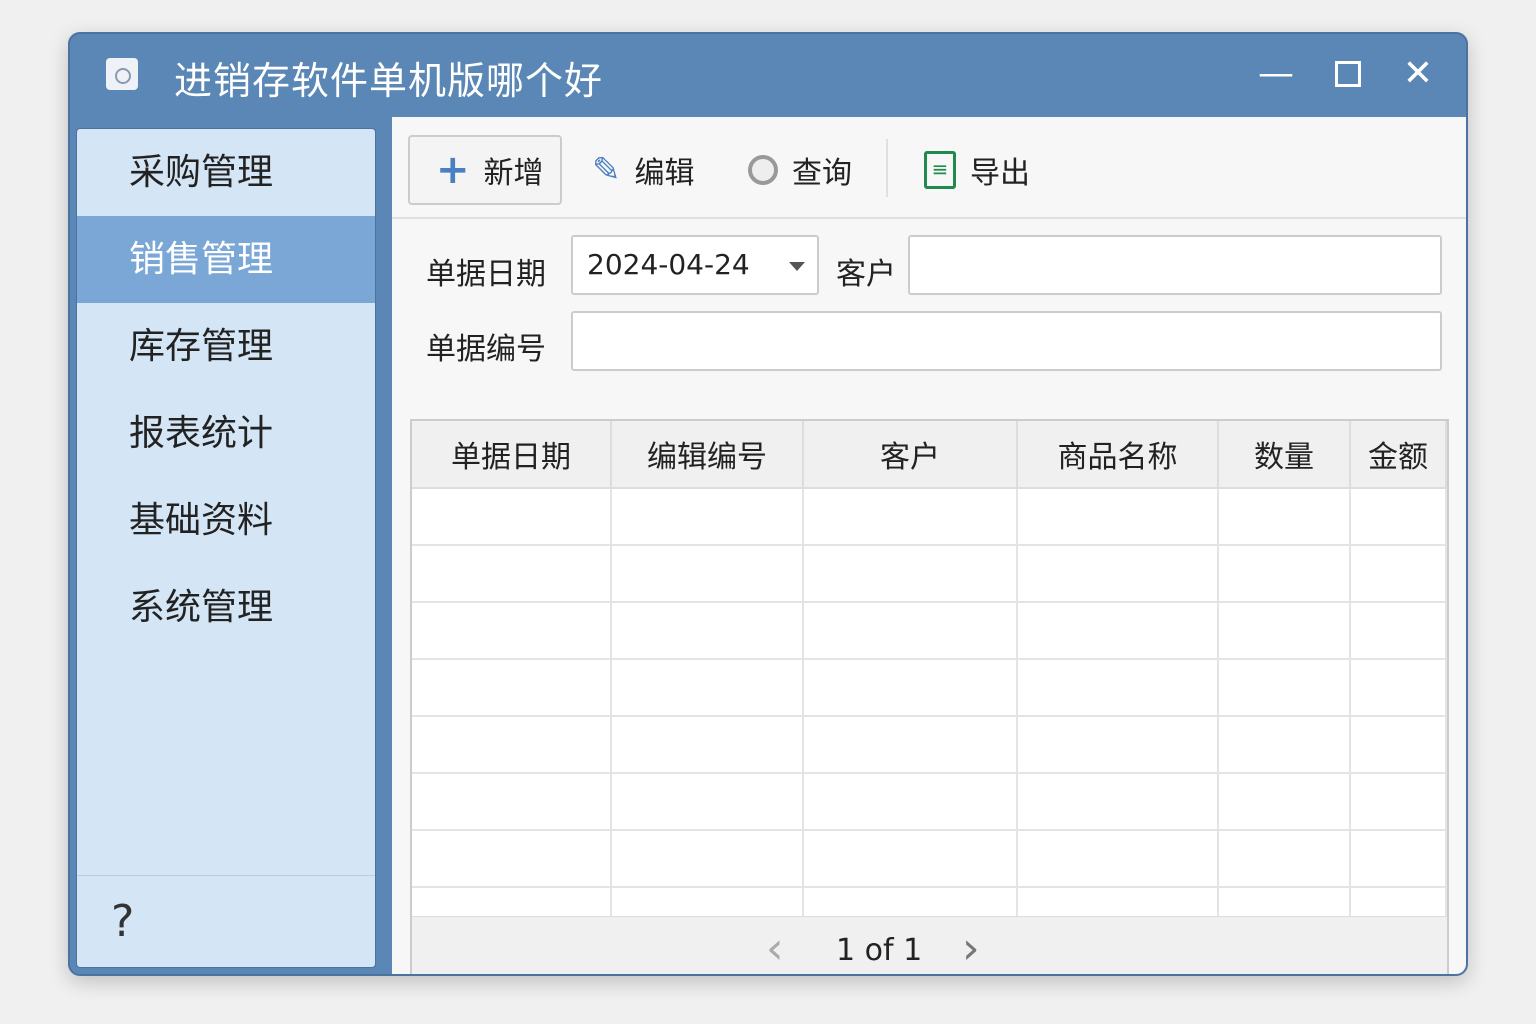 This screenshot has height=1024, width=1536. I want to click on date-dropdown: 2024-04-24, so click(695, 265).